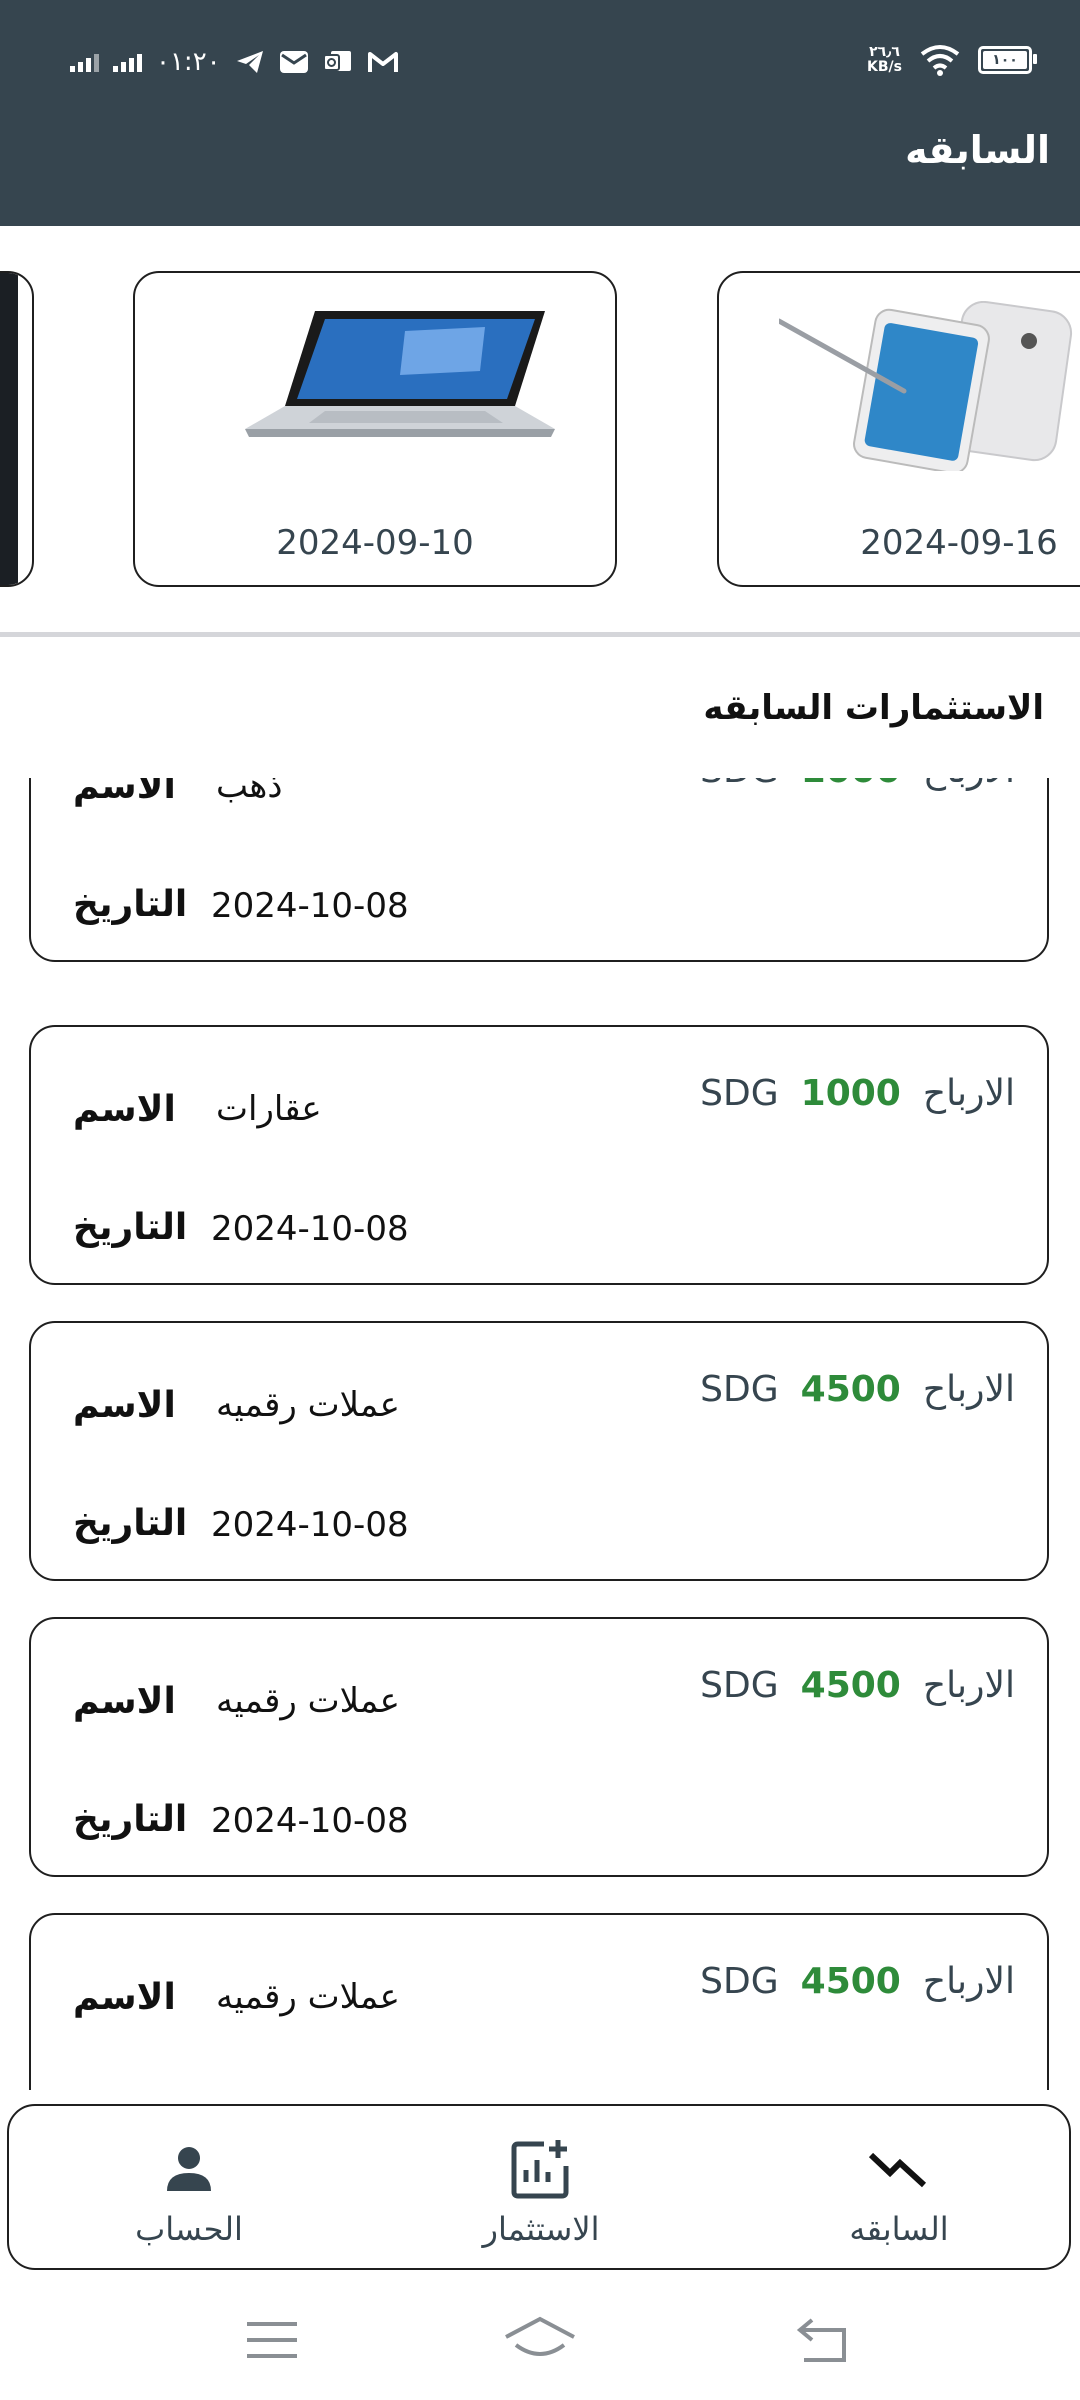 The width and height of the screenshot is (1080, 2400). I want to click on back-icon, so click(822, 2340).